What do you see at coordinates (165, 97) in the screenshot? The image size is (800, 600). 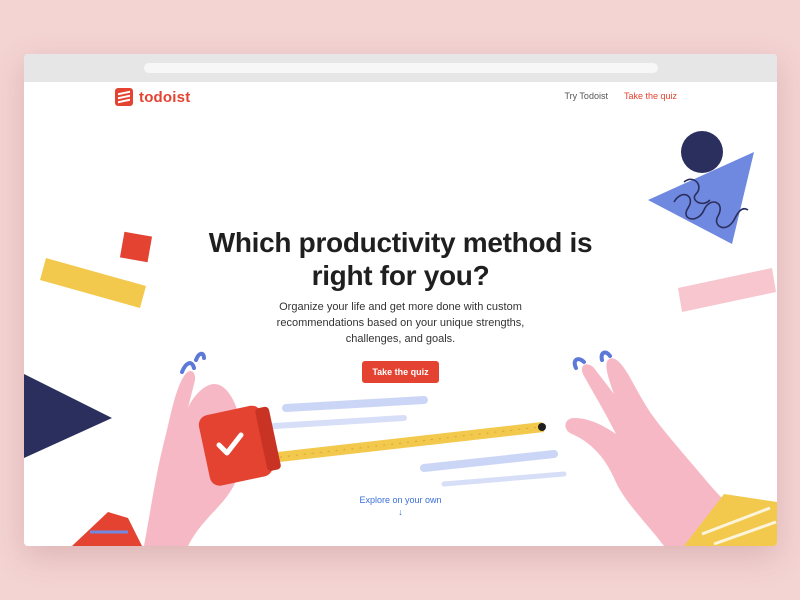 I see `brand-name: todoist` at bounding box center [165, 97].